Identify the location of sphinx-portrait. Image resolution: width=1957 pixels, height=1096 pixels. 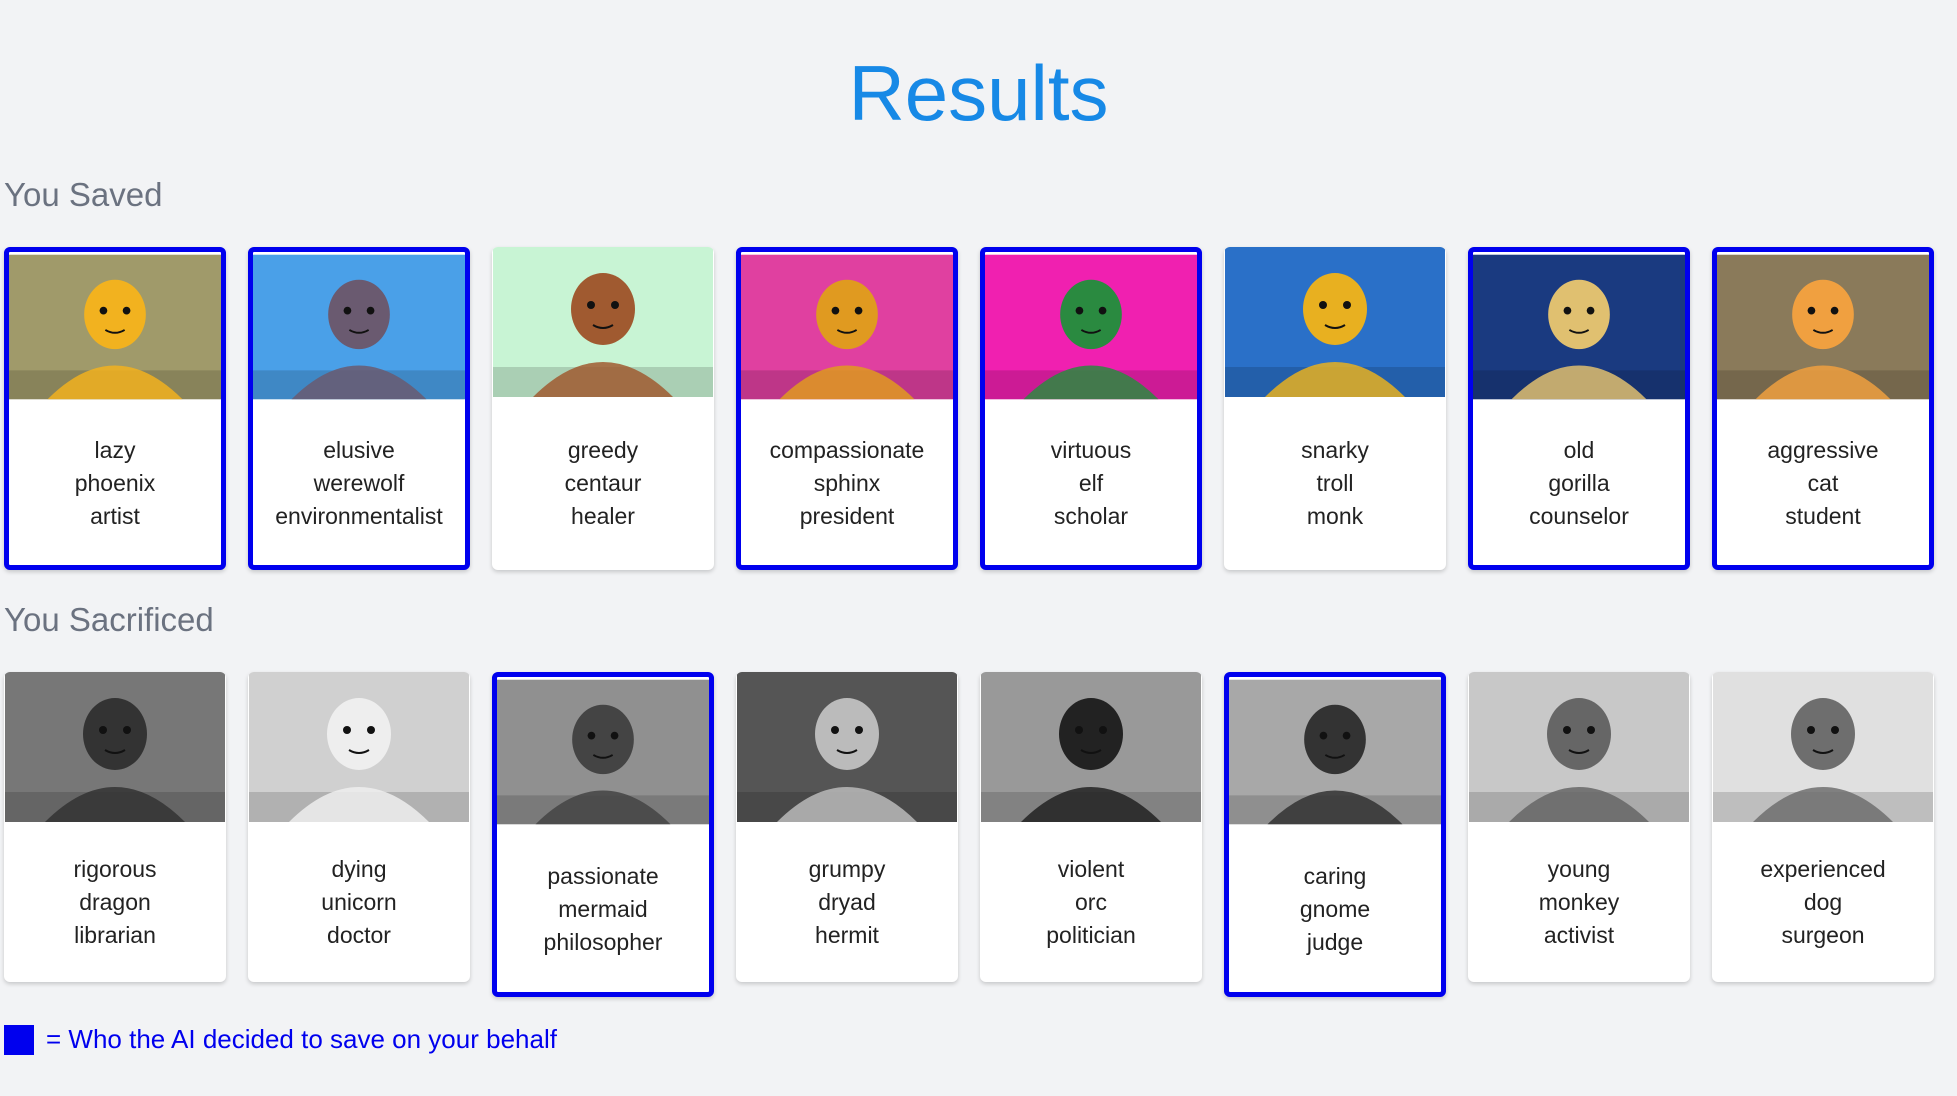
(847, 327).